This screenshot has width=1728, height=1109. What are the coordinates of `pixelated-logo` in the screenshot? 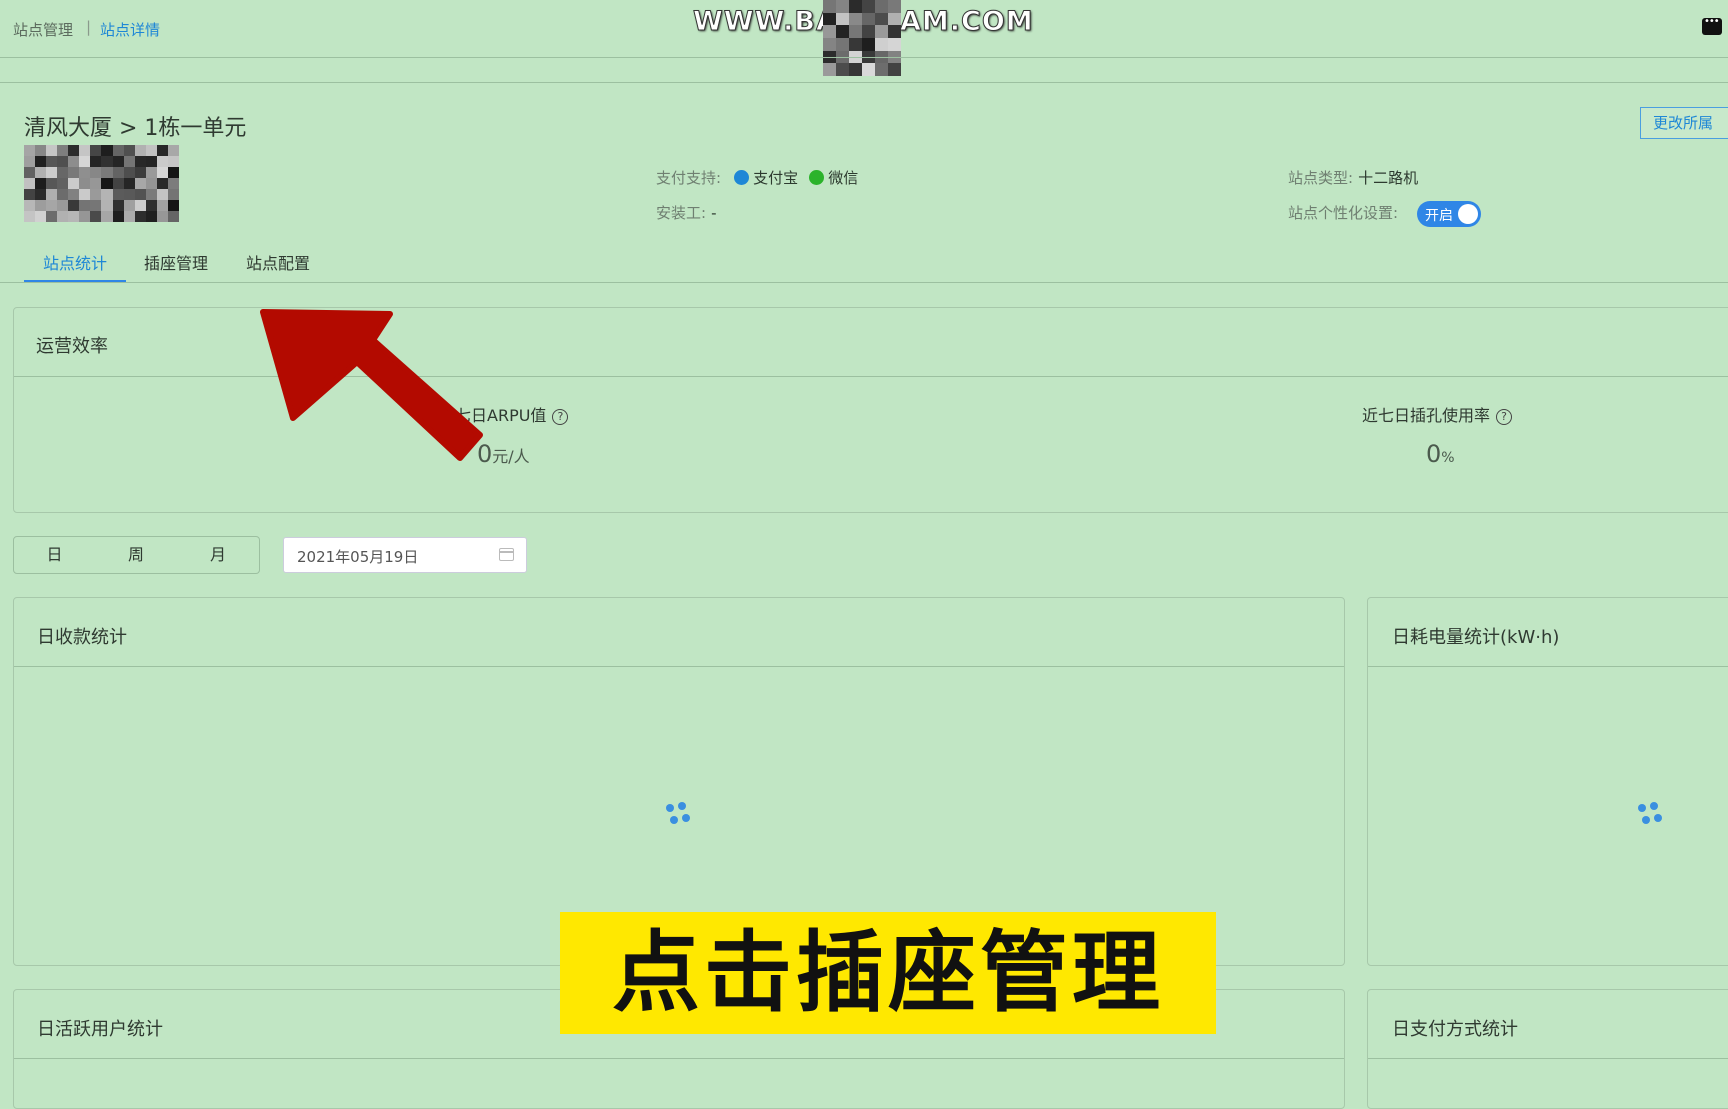 It's located at (862, 38).